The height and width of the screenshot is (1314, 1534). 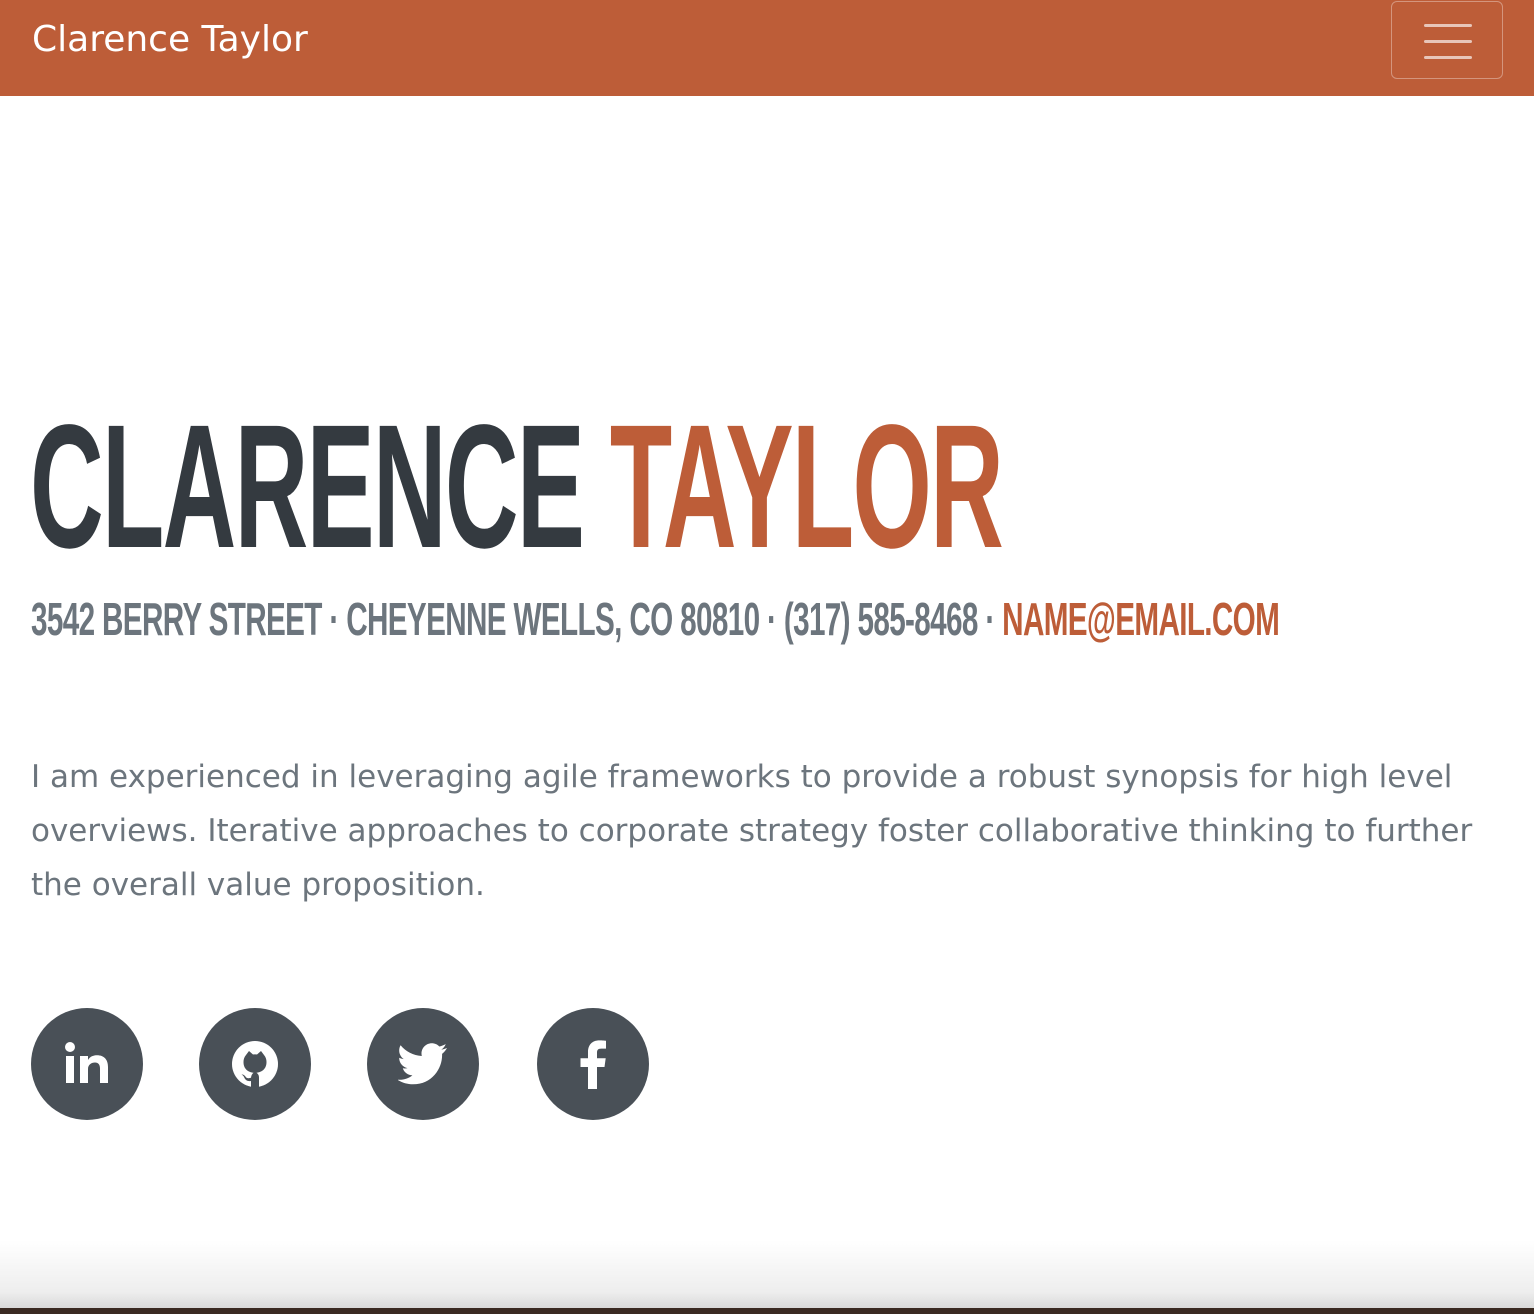 What do you see at coordinates (767, 48) in the screenshot?
I see `navbar: Clarence Taylor` at bounding box center [767, 48].